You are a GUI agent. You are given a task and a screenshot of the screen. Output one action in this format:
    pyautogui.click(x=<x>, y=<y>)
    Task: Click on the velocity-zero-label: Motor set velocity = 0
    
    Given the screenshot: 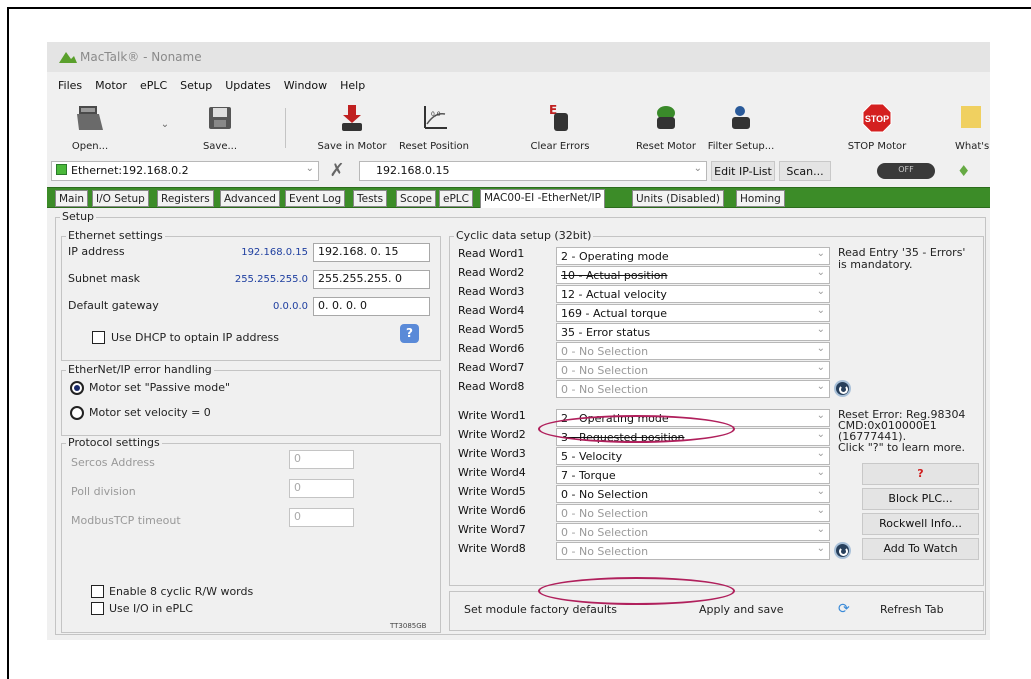 What is the action you would take?
    pyautogui.click(x=150, y=412)
    